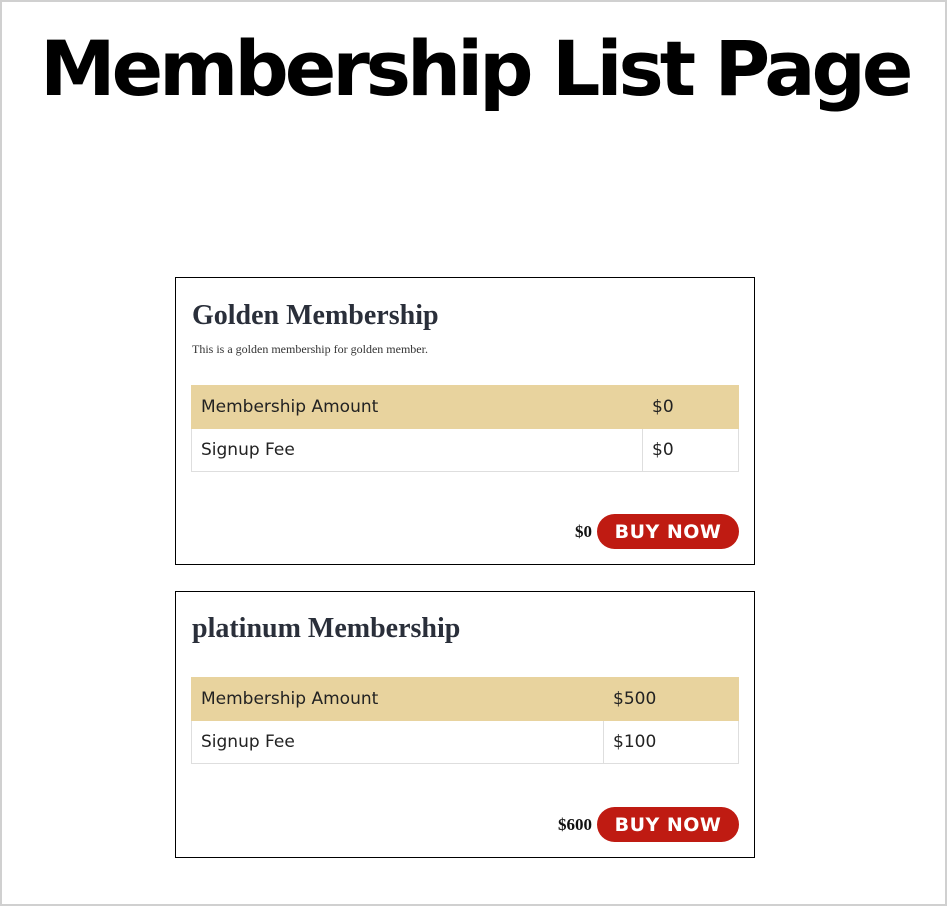 This screenshot has height=906, width=947. I want to click on membership-title: platinum Membership, so click(326, 628).